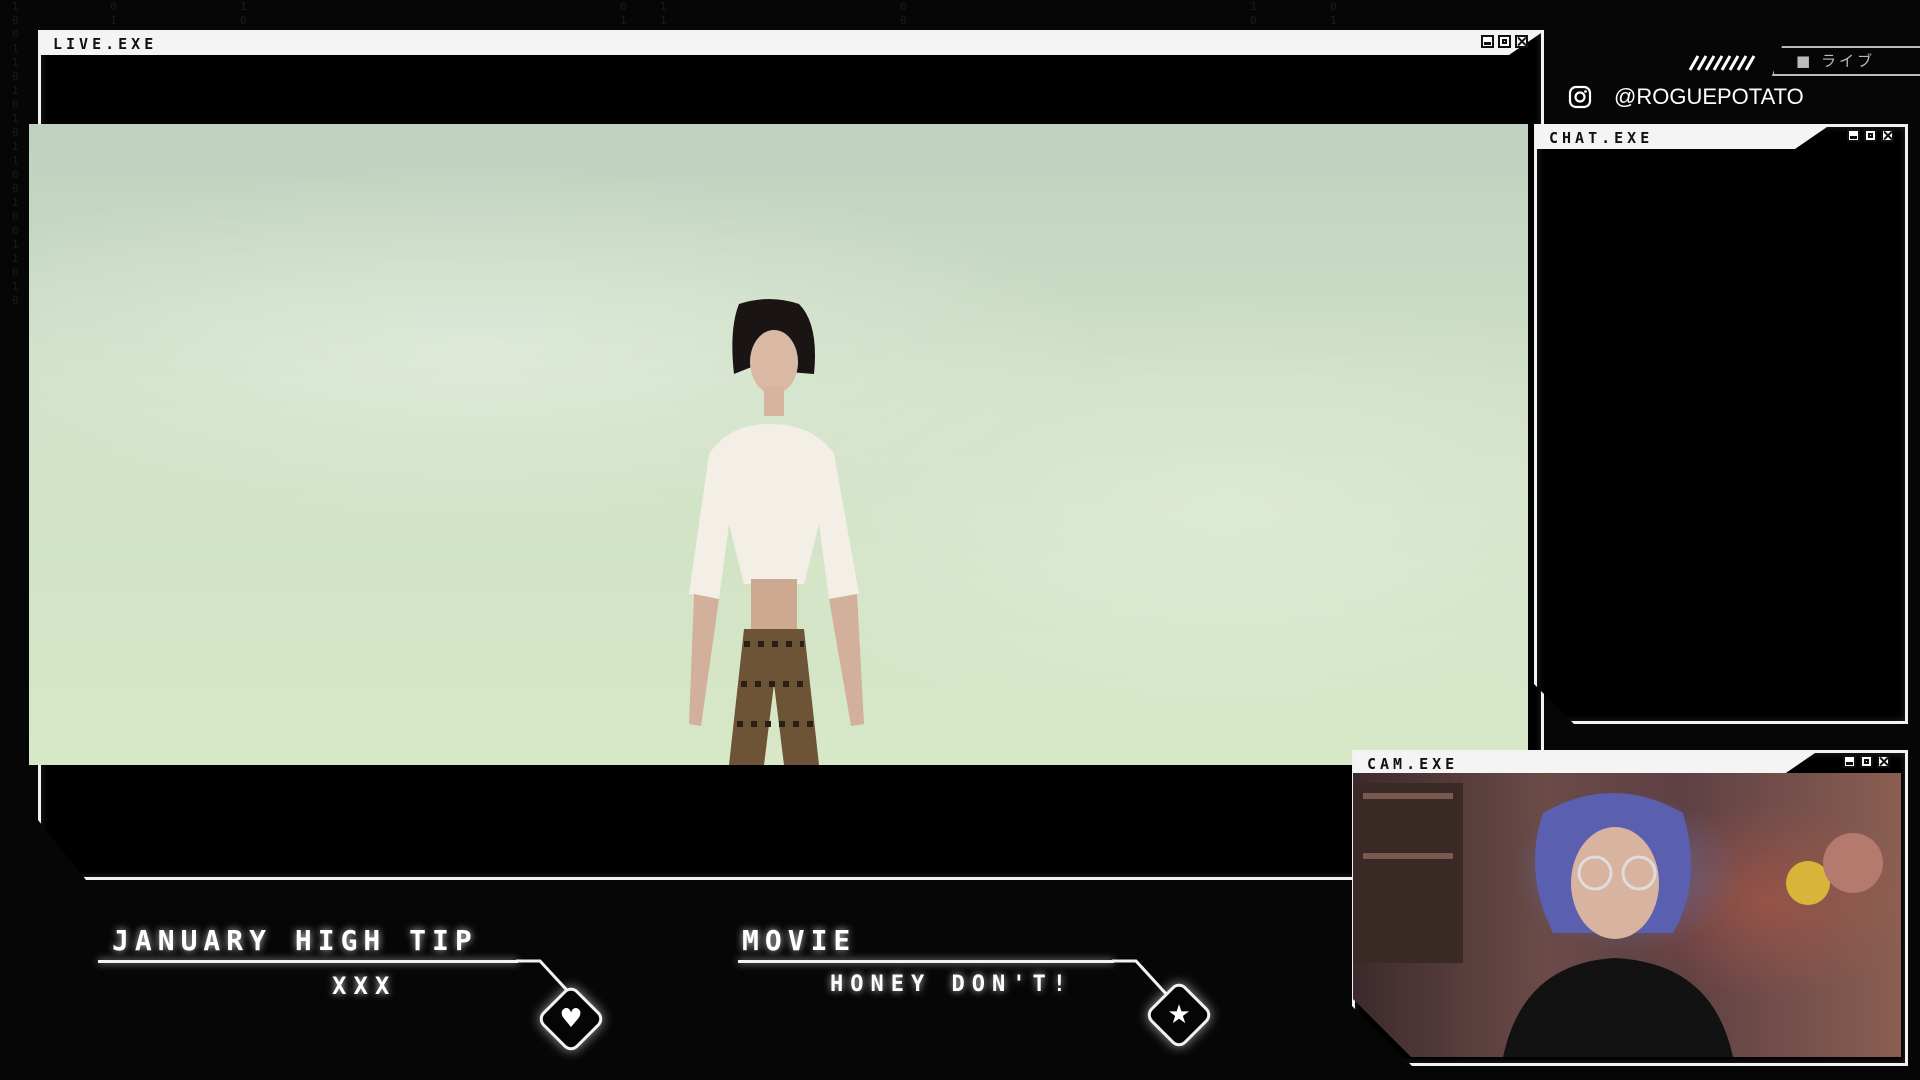  What do you see at coordinates (791, 44) in the screenshot?
I see `live-window-titlebar: LIVE.EXE` at bounding box center [791, 44].